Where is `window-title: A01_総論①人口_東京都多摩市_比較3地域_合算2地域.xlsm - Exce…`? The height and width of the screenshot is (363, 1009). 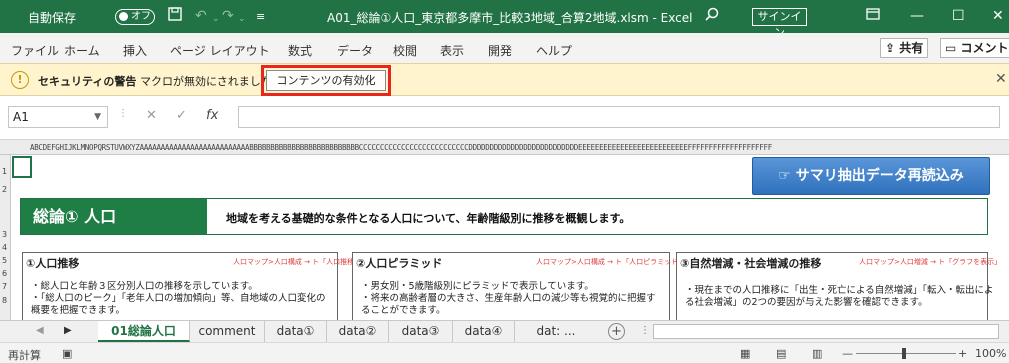
window-title: A01_総論①人口_東京都多摩市_比較3地域_合算2地域.xlsm - Exce… is located at coordinates (510, 18).